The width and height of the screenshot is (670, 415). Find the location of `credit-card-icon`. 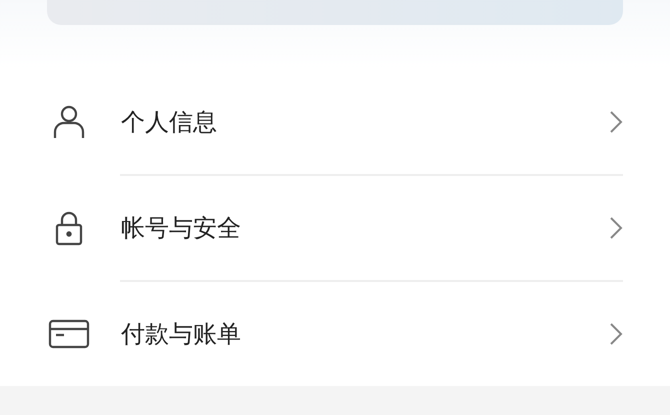

credit-card-icon is located at coordinates (69, 334).